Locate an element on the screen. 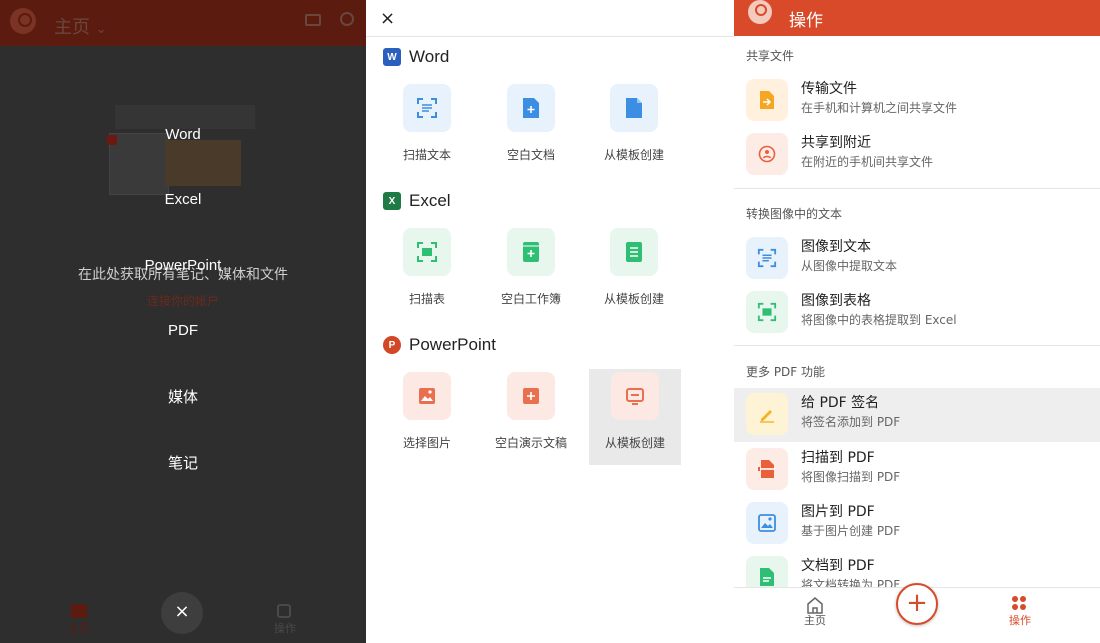 The height and width of the screenshot is (643, 1100). bottom-navigation: 主页 + 操作 is located at coordinates (917, 613).